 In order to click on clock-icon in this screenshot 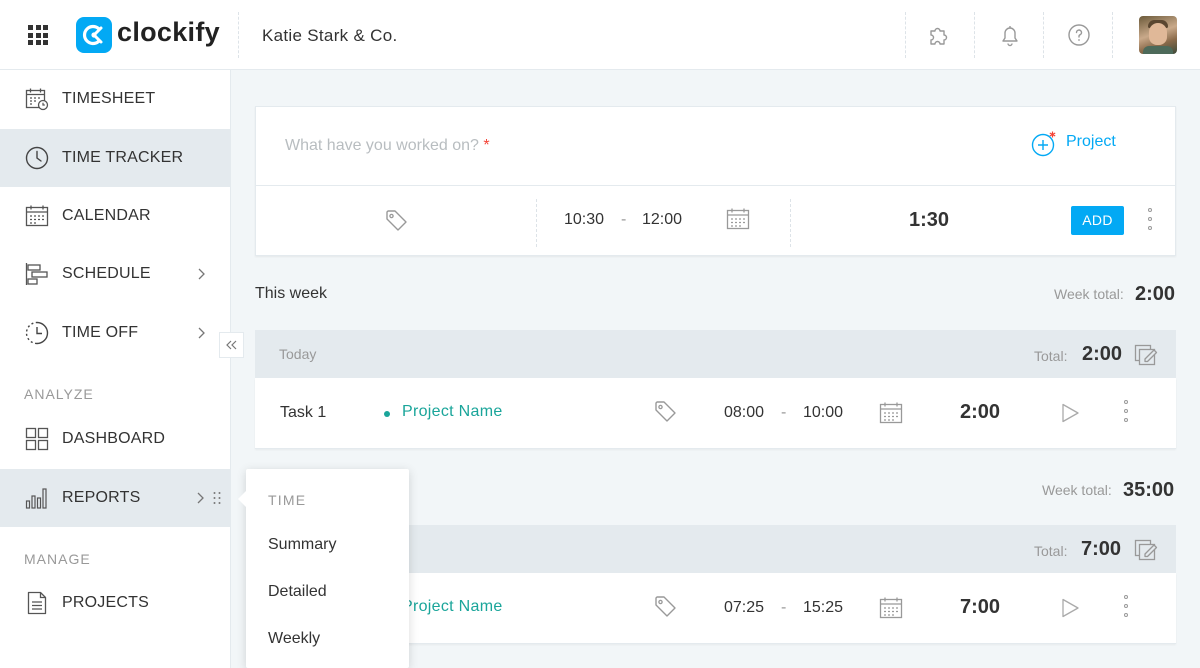, I will do `click(37, 158)`.